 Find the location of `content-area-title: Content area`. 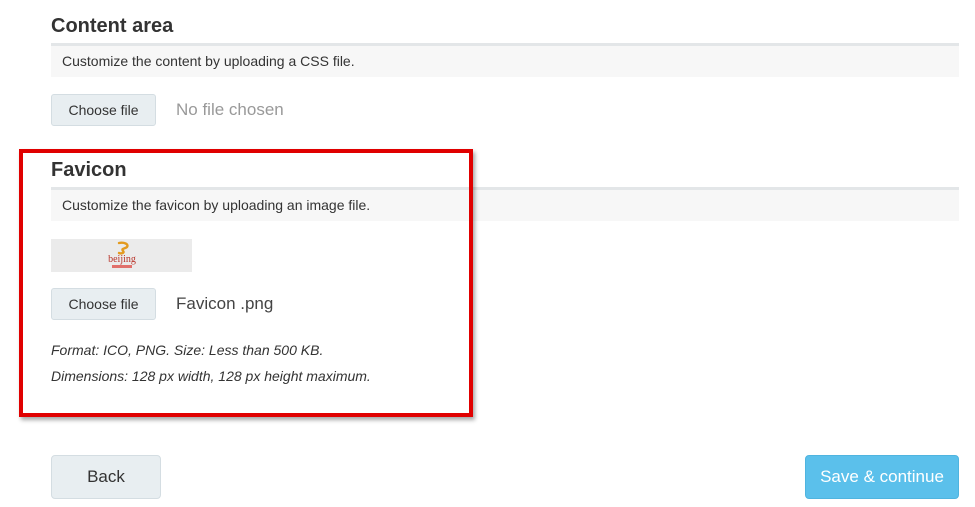

content-area-title: Content area is located at coordinates (505, 30).